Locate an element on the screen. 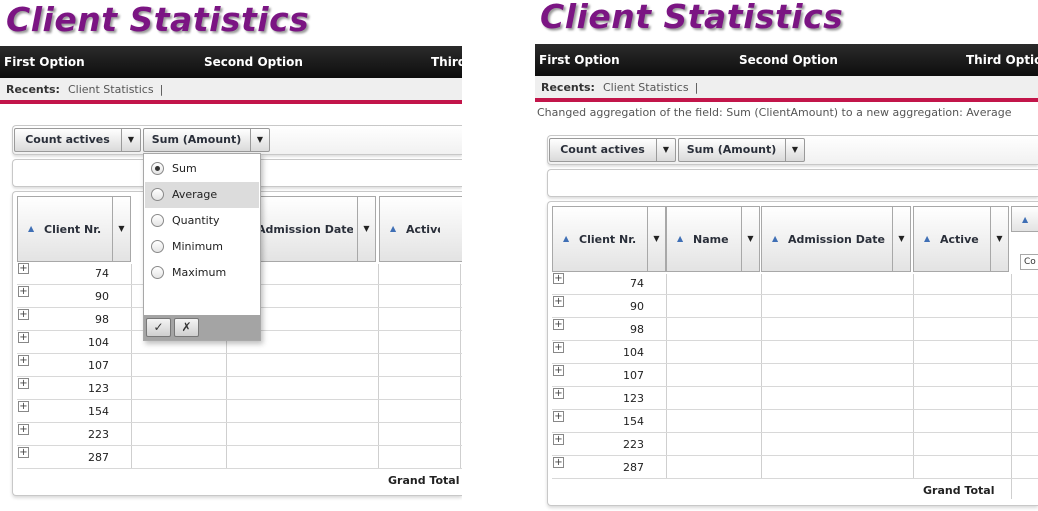 The height and width of the screenshot is (511, 1038). client-nr-cell: 154 is located at coordinates (98, 411).